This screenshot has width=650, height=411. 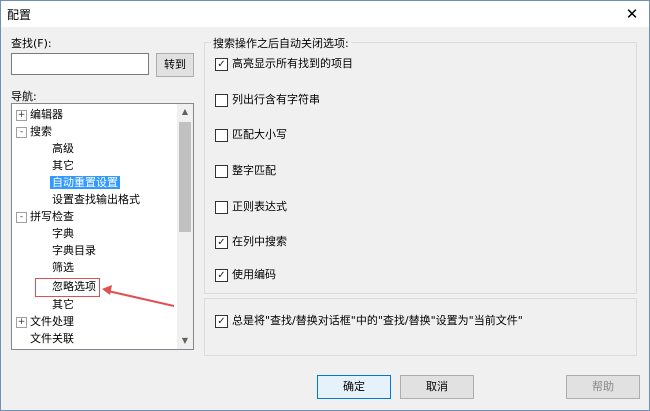 I want to click on help-button: 帮助, so click(x=603, y=387).